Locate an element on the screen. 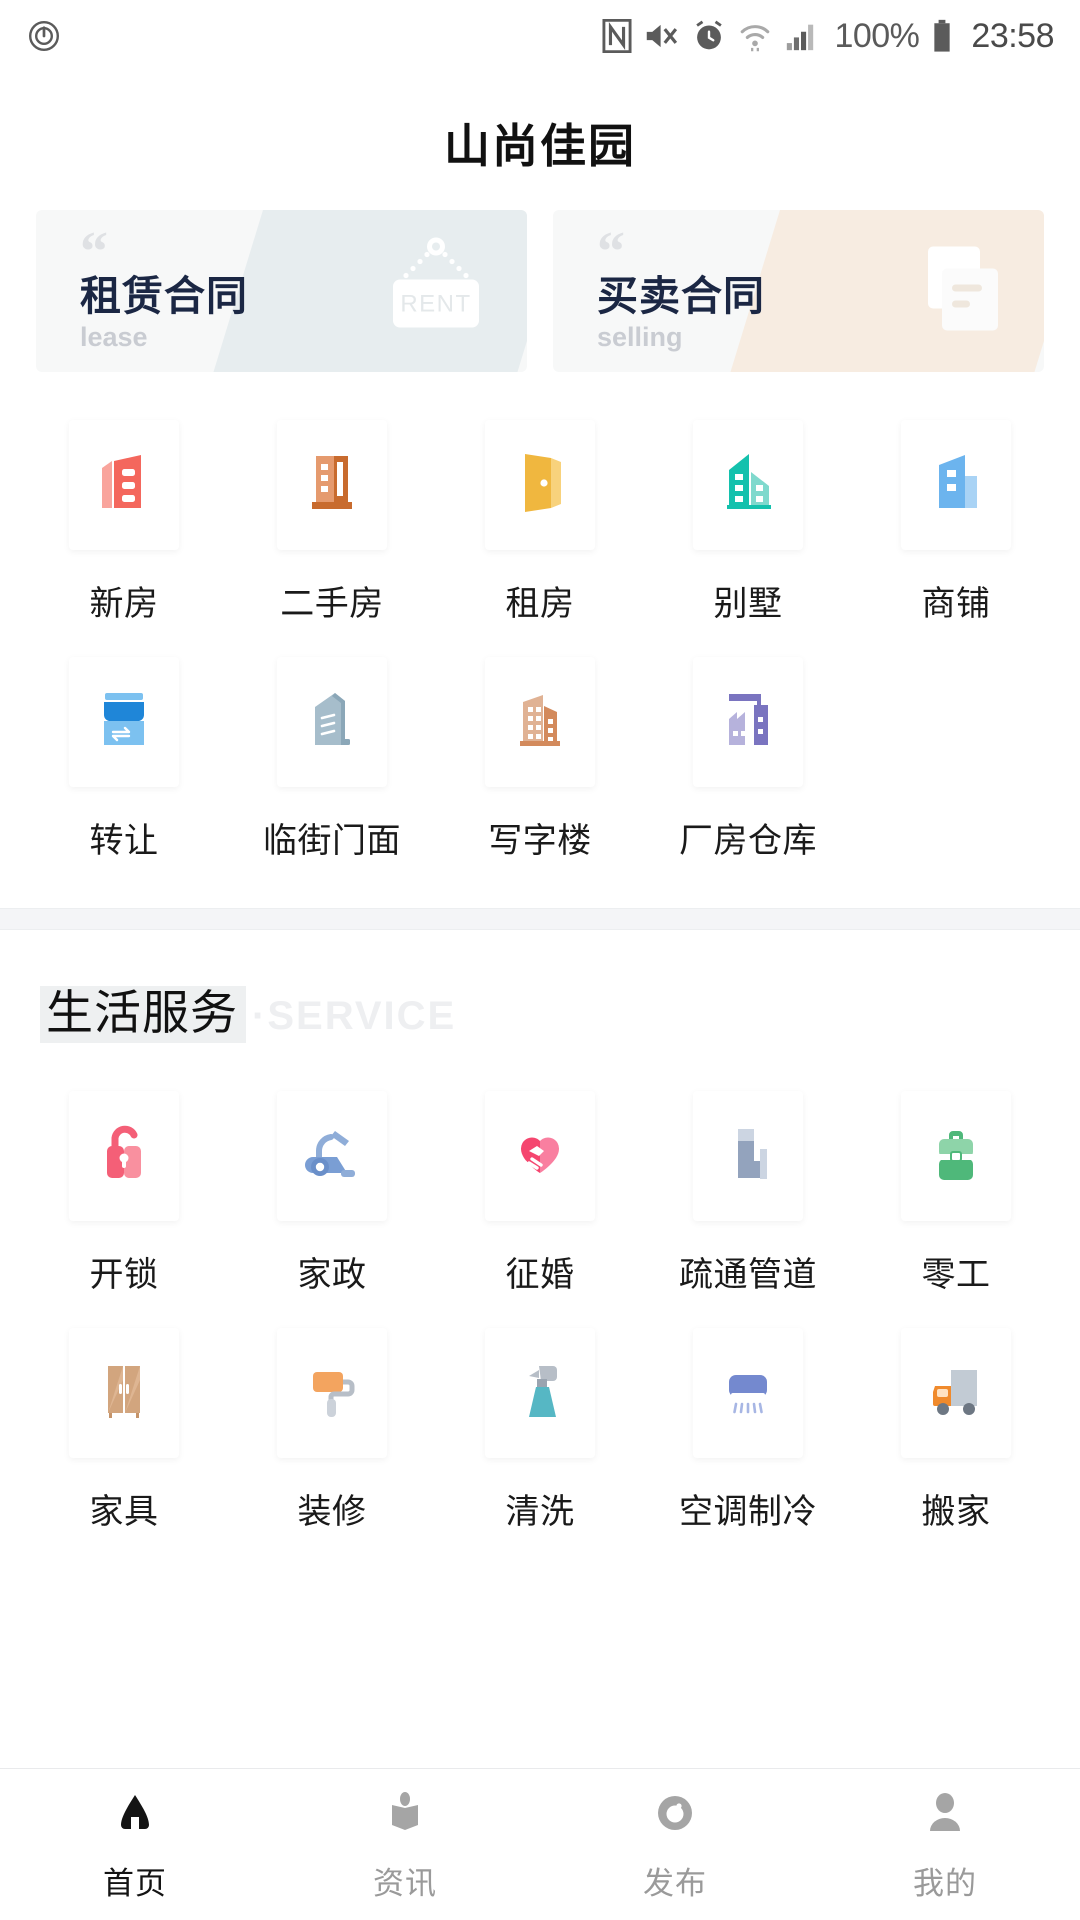  battery-percent-label: 100% is located at coordinates (877, 35).